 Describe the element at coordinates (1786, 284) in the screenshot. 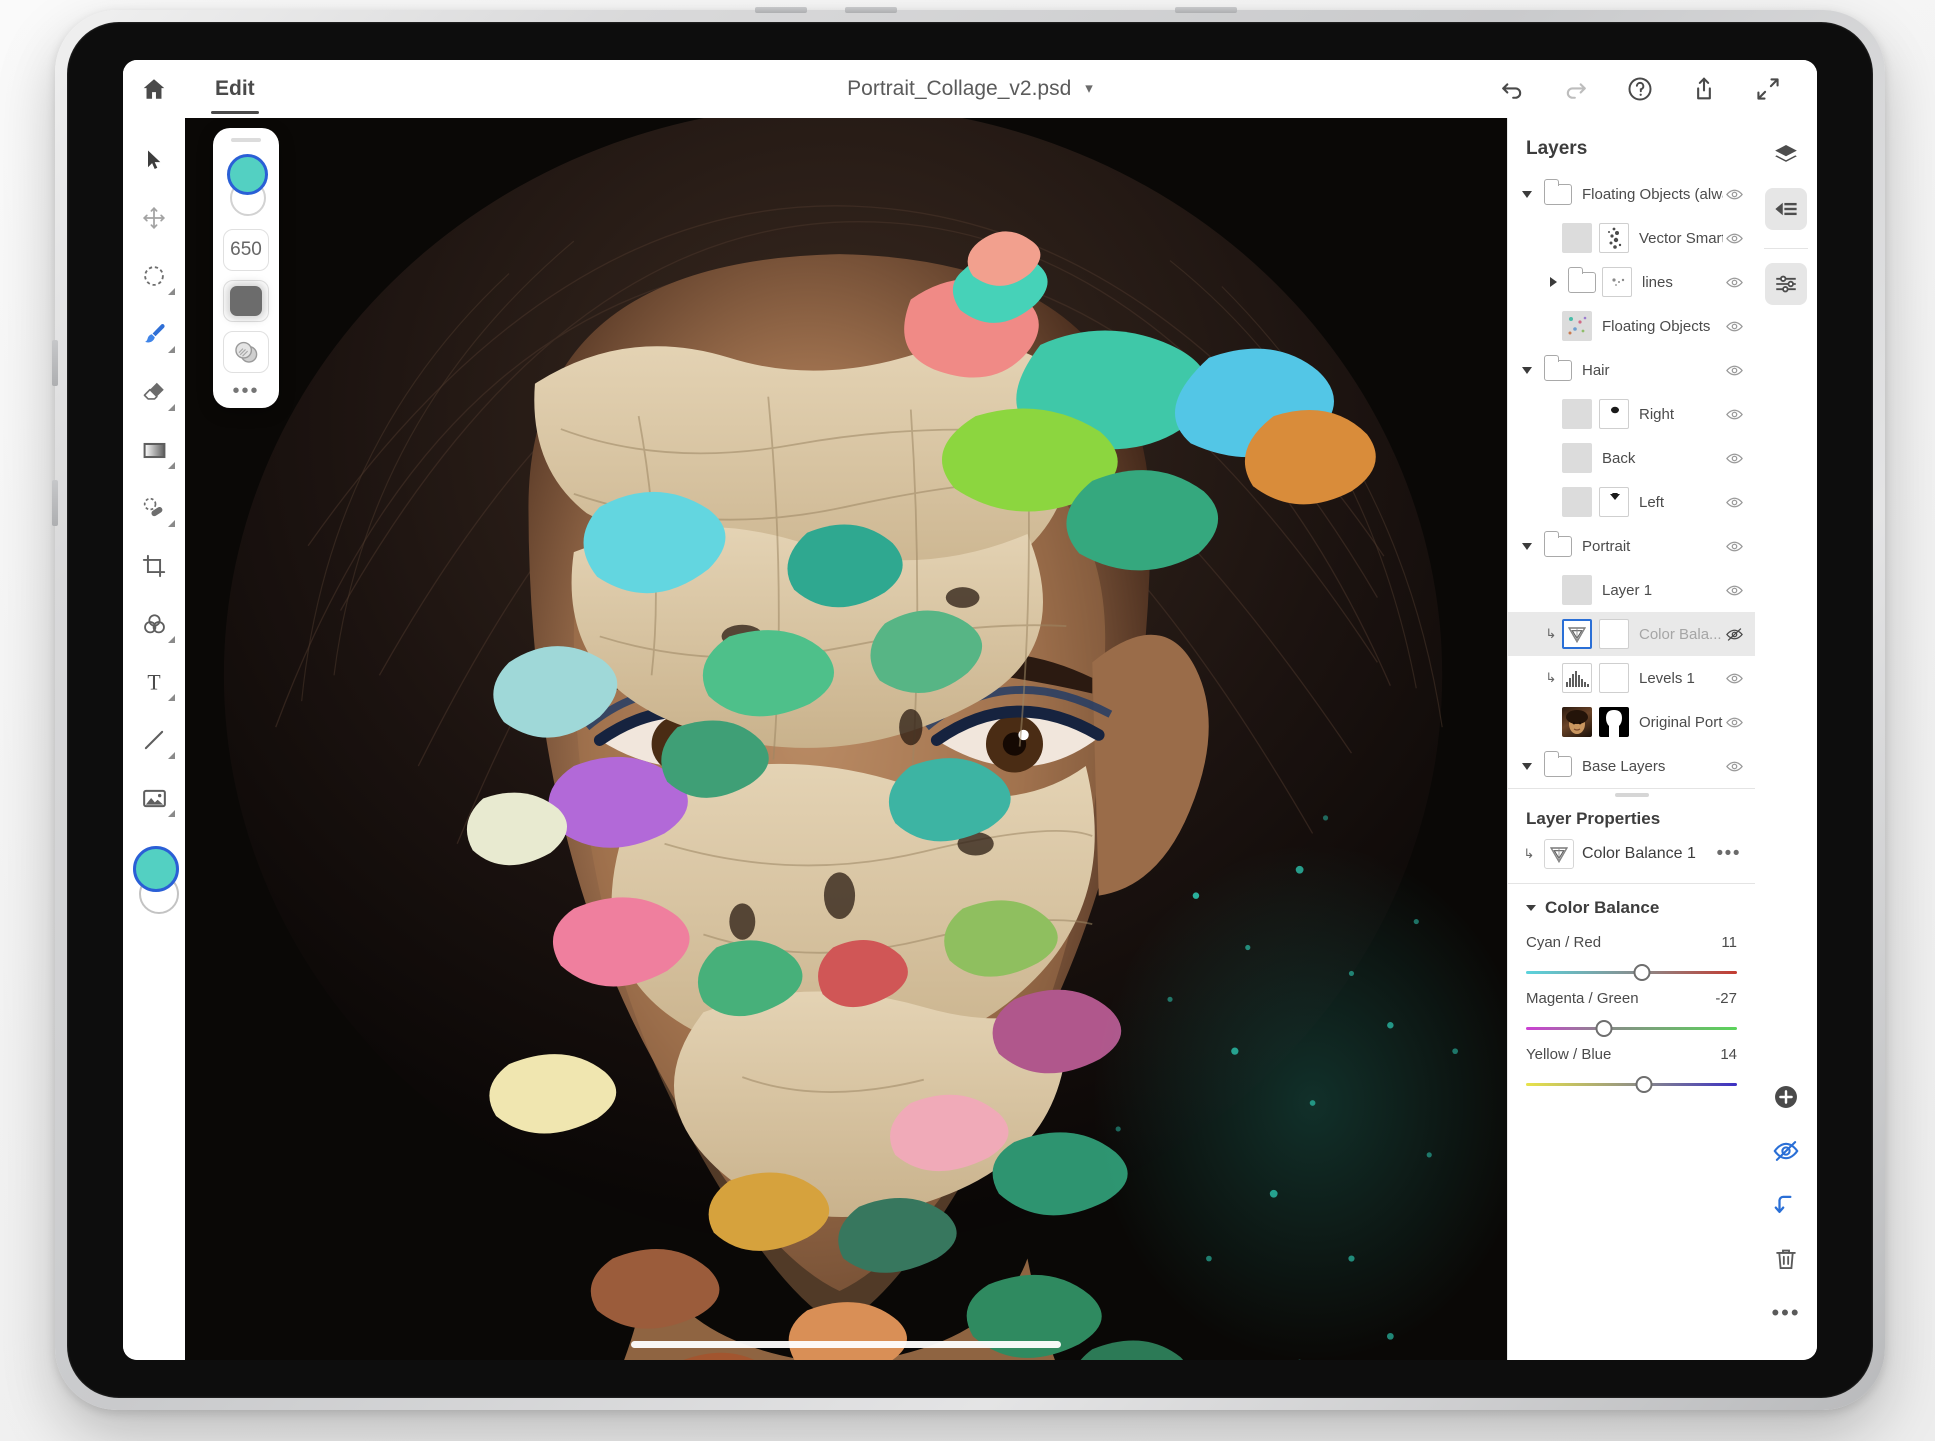

I see `adjustments-button` at that location.